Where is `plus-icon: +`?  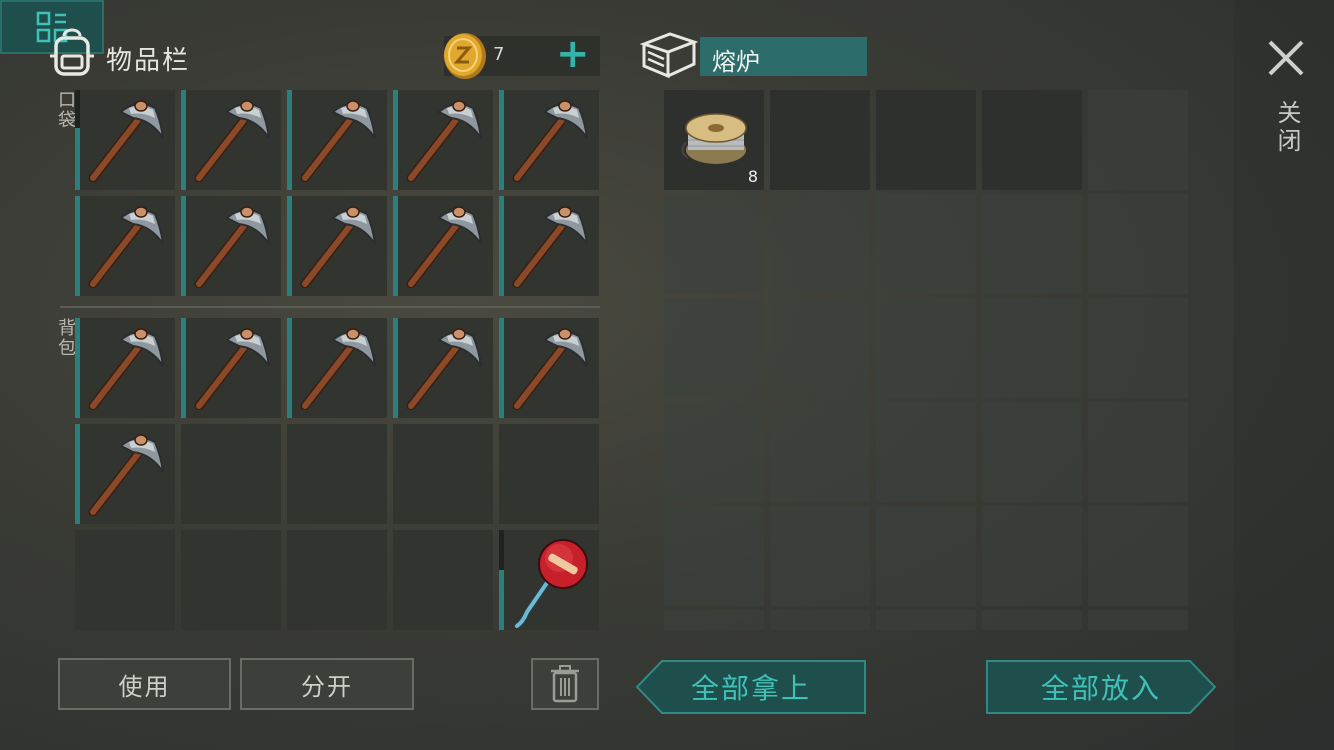 plus-icon: + is located at coordinates (573, 54).